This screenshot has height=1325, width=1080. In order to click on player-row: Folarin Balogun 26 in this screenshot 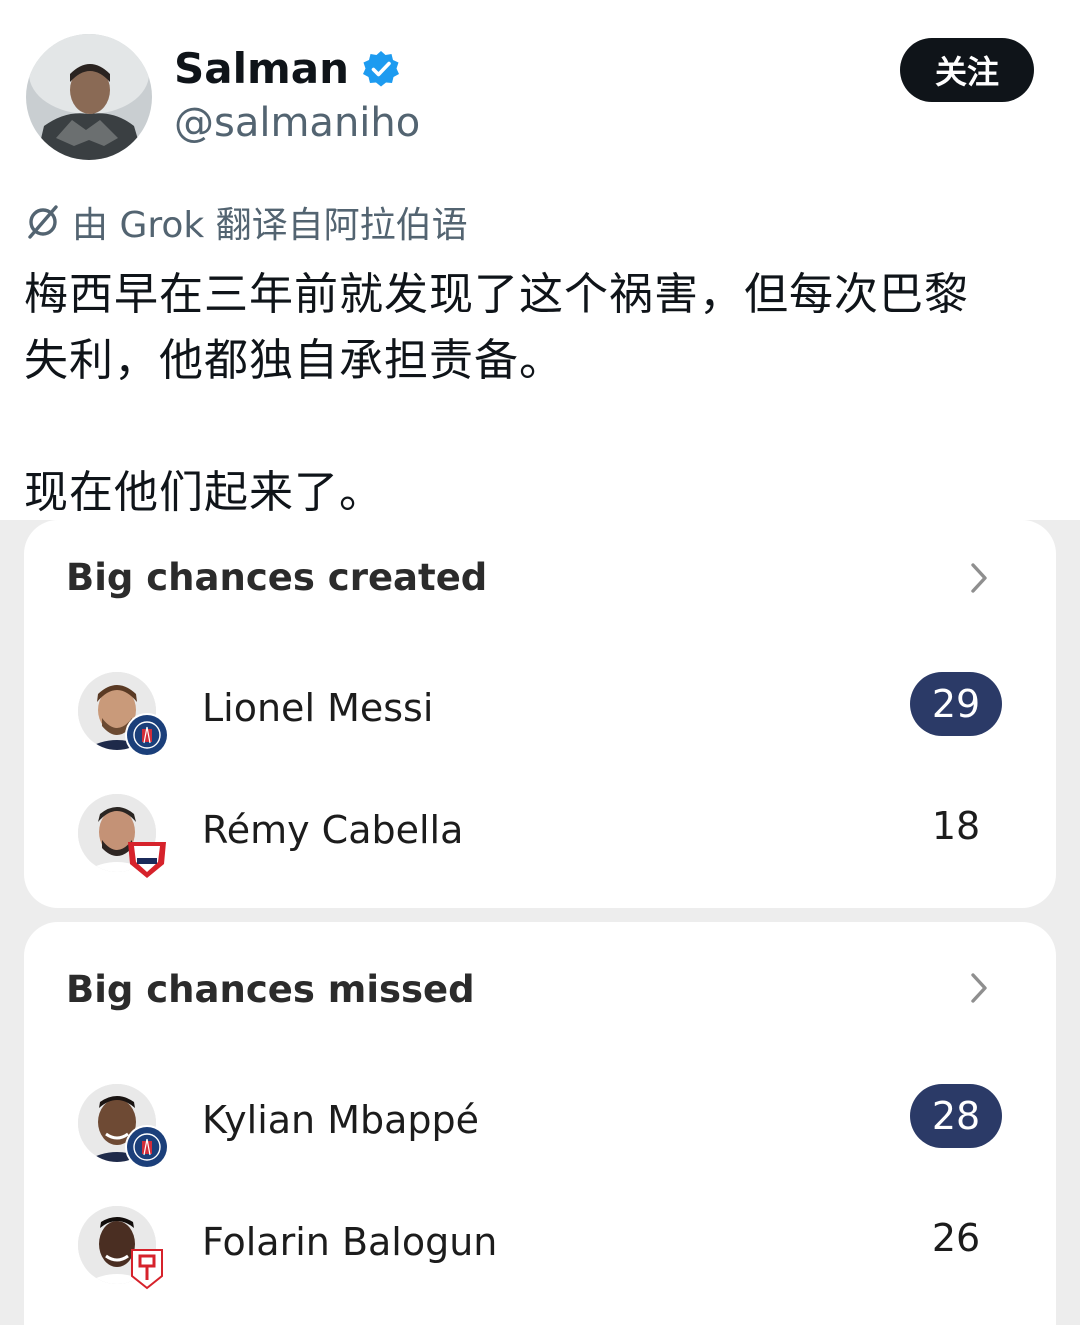, I will do `click(540, 1251)`.